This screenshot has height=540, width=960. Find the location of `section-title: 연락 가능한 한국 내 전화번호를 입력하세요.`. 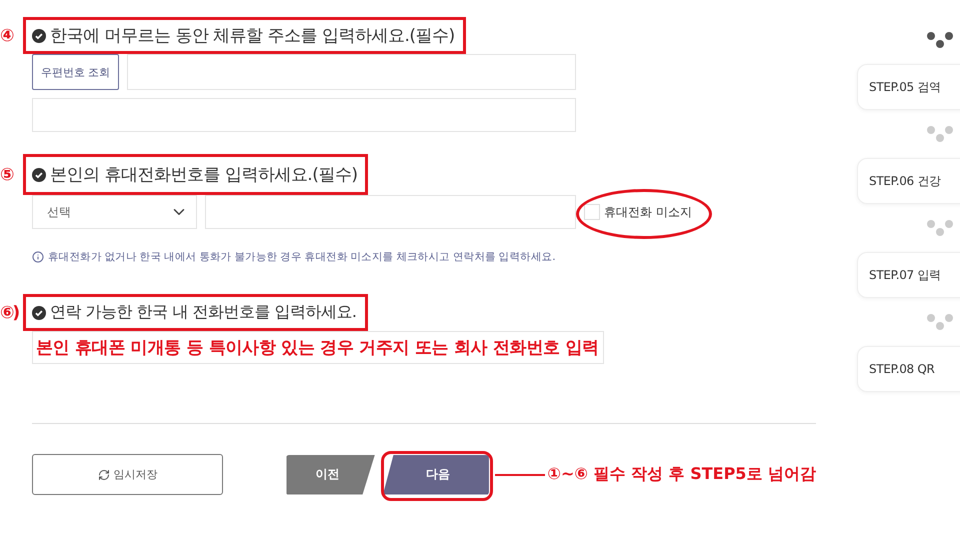

section-title: 연락 가능한 한국 내 전화번호를 입력하세요. is located at coordinates (203, 312).